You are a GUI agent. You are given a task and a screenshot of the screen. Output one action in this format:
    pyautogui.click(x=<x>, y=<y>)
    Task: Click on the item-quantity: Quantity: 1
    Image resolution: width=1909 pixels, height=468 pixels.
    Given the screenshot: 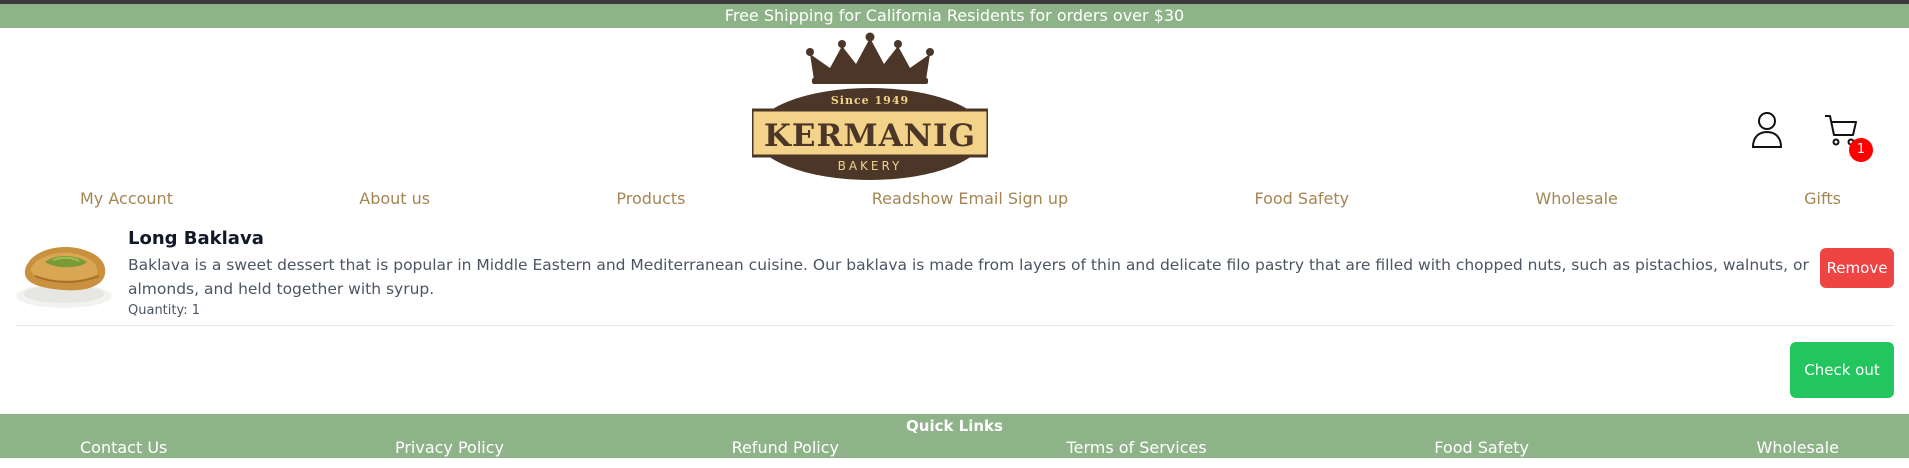 What is the action you would take?
    pyautogui.click(x=164, y=310)
    